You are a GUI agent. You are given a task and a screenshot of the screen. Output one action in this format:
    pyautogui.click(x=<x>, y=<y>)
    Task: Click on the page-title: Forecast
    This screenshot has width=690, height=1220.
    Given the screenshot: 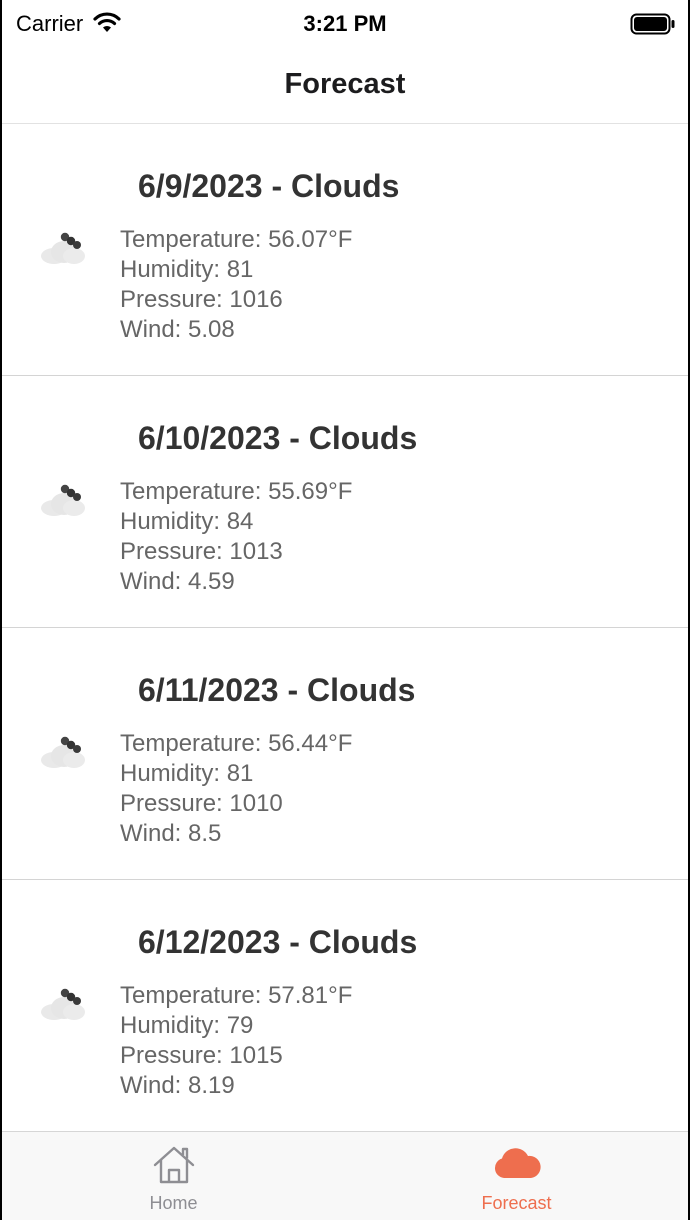 What is the action you would take?
    pyautogui.click(x=345, y=84)
    